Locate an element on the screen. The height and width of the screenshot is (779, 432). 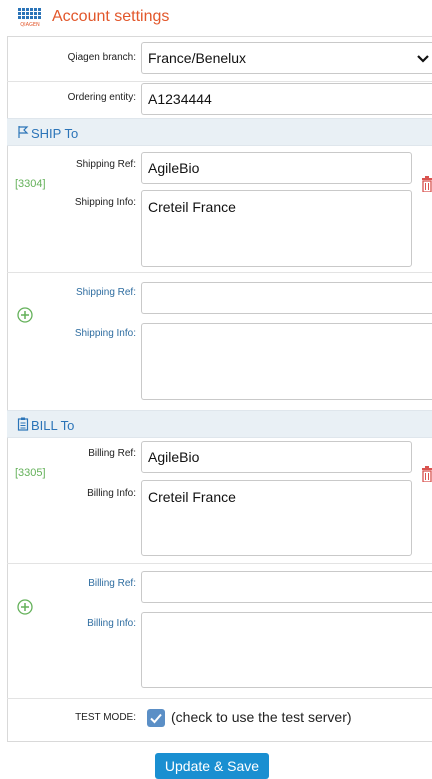
check-icon is located at coordinates (156, 718).